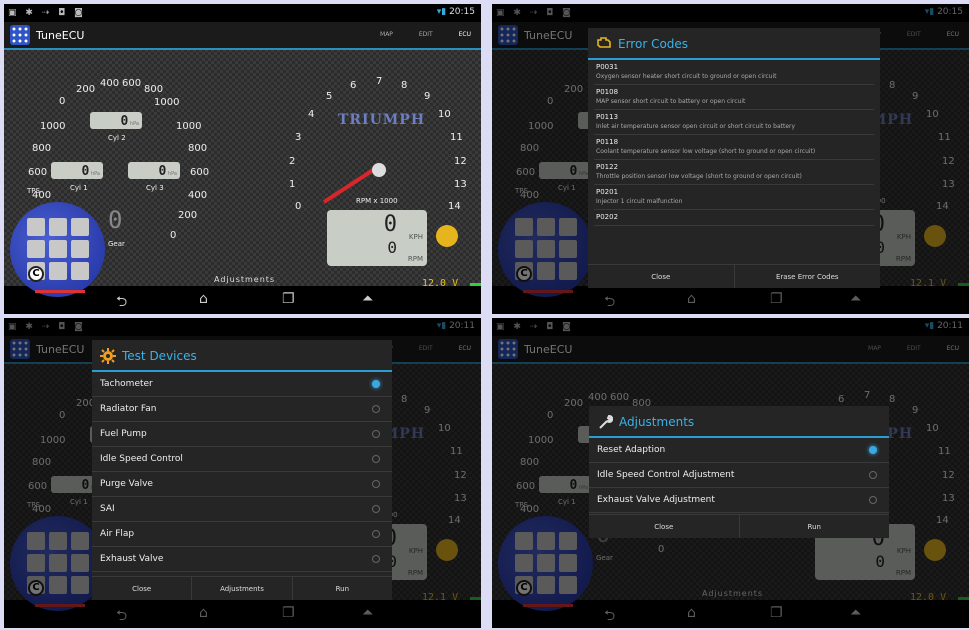  I want to click on tab-ecu: ECU, so click(465, 34).